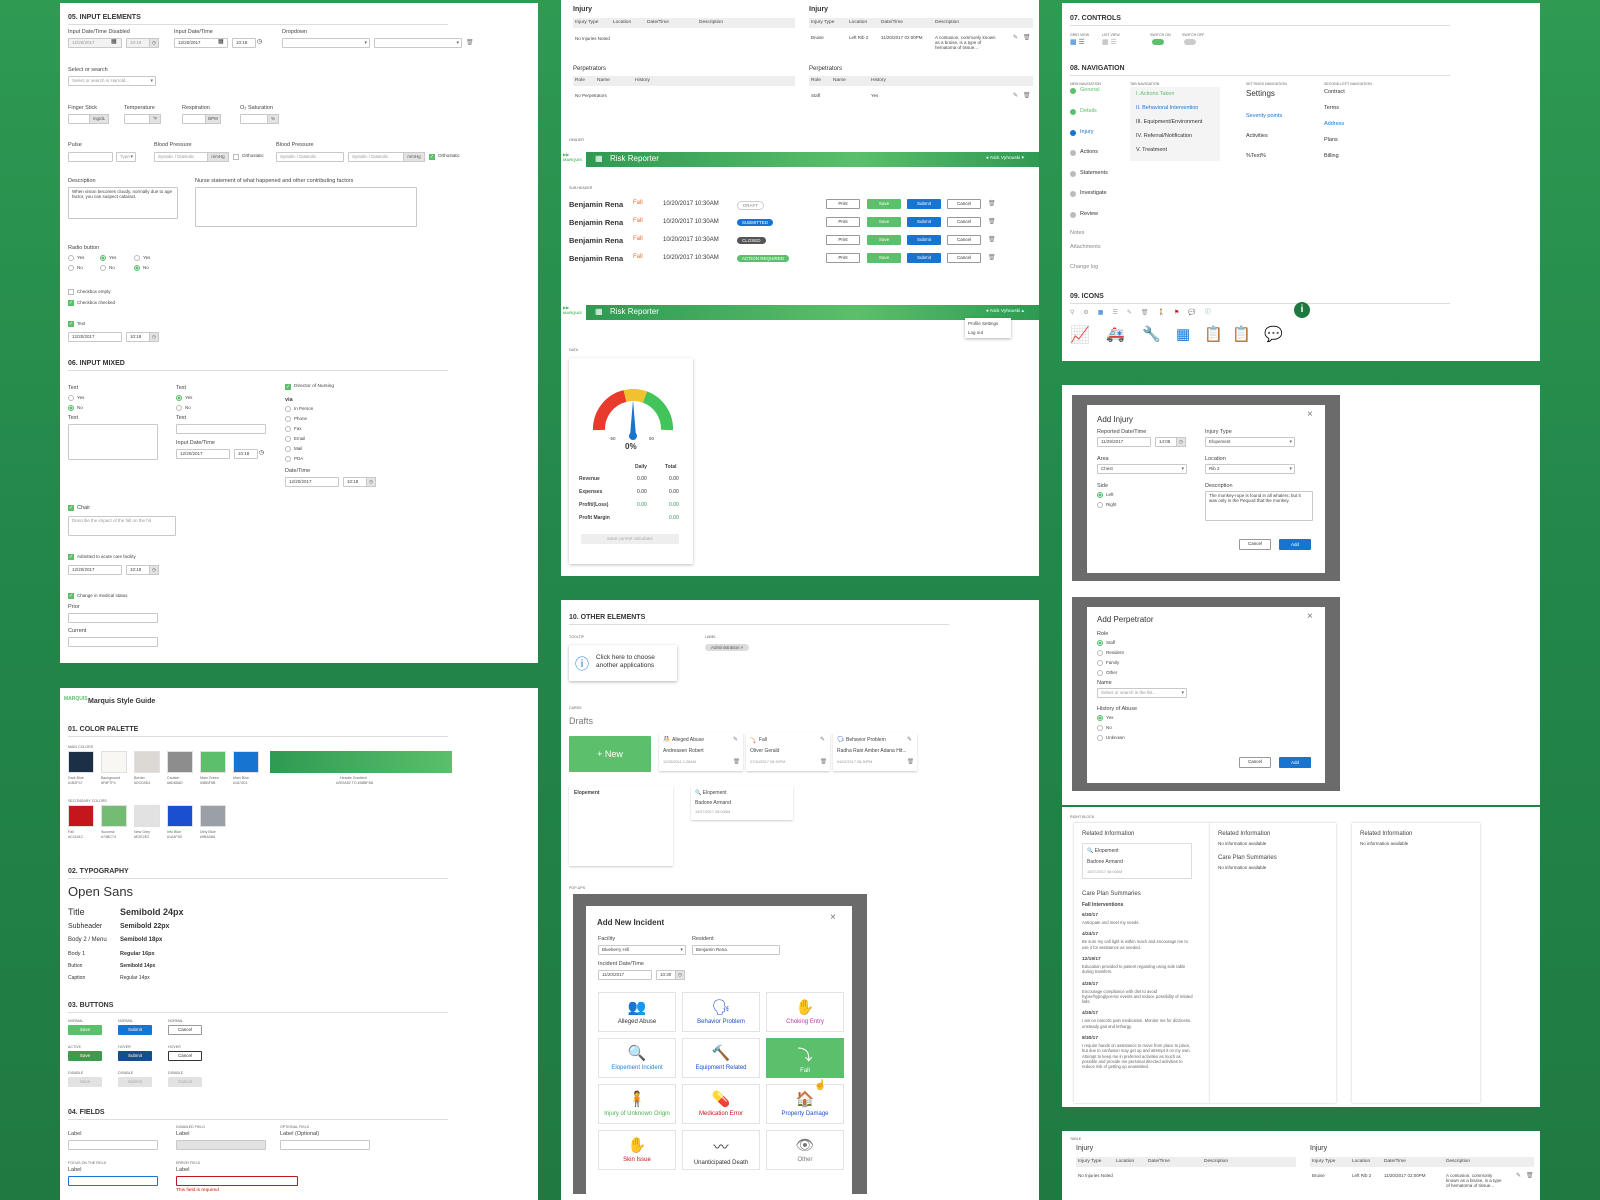 This screenshot has height=1200, width=1600. Describe the element at coordinates (138, 43) in the screenshot. I see `time-input-disabled: 10:18` at that location.